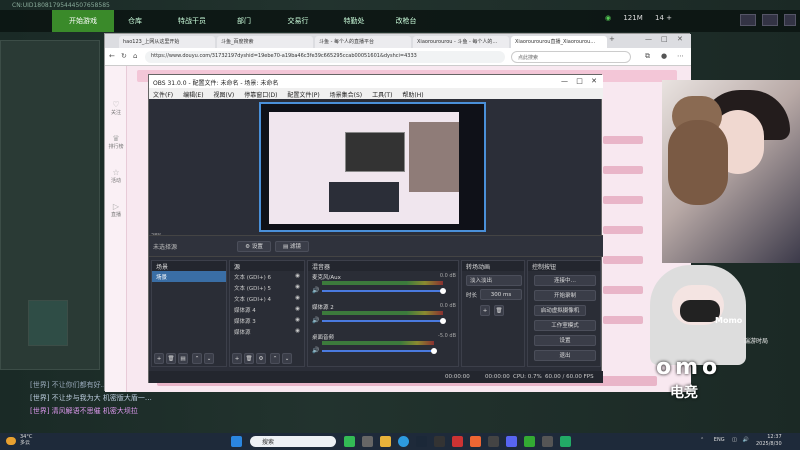  I want to click on source-item: 媒体源 4 ◉, so click(267, 309).